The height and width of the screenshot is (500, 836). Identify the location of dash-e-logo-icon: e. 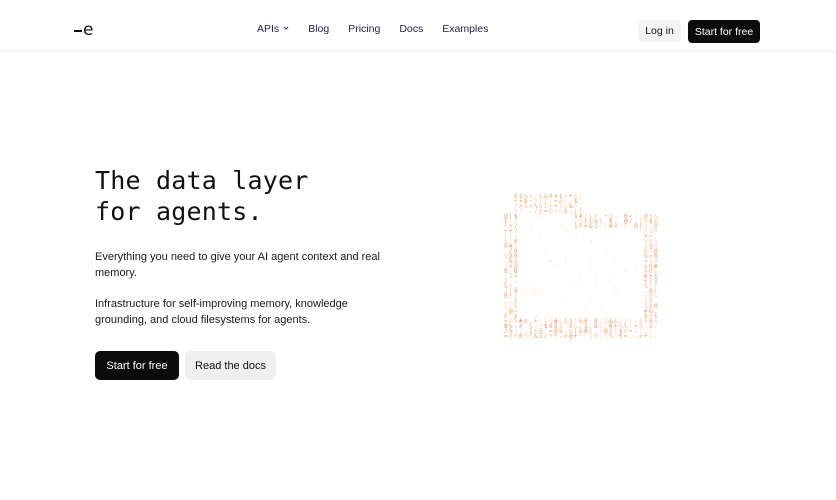
(85, 30).